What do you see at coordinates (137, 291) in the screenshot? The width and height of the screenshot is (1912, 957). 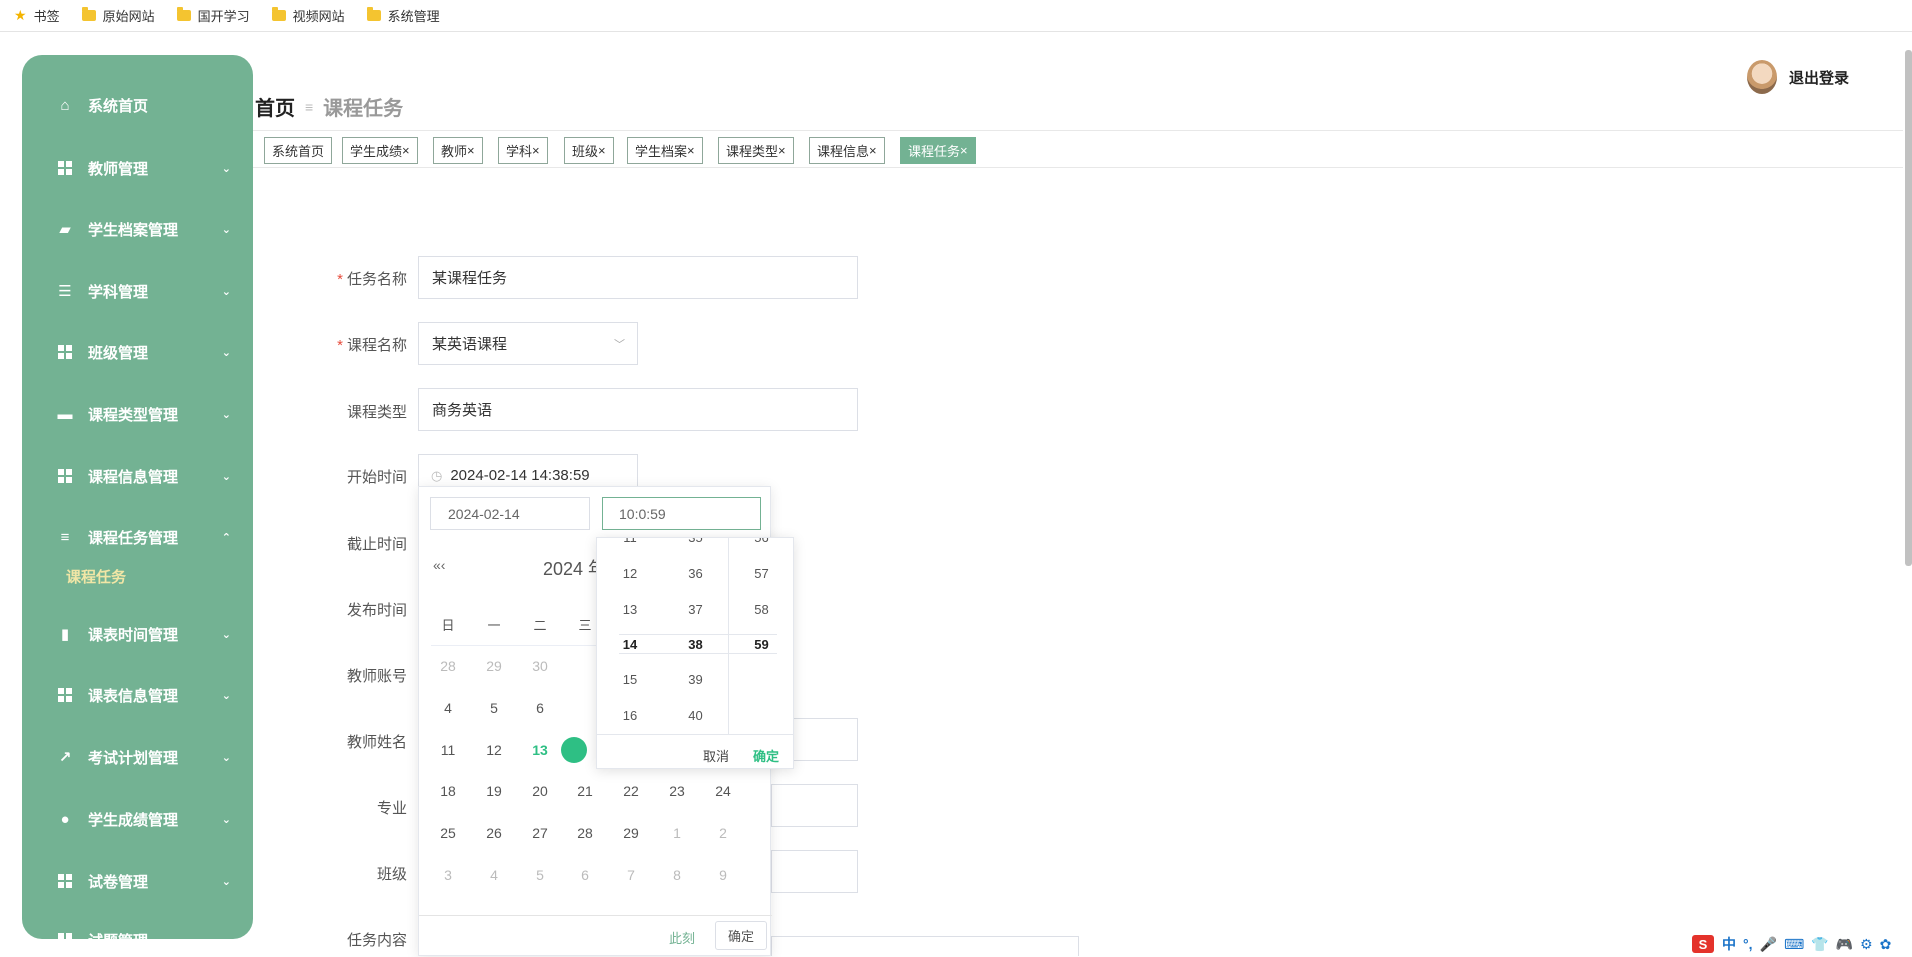 I see `sidebar-item-subject: ☰ 学科管理 ⌄` at bounding box center [137, 291].